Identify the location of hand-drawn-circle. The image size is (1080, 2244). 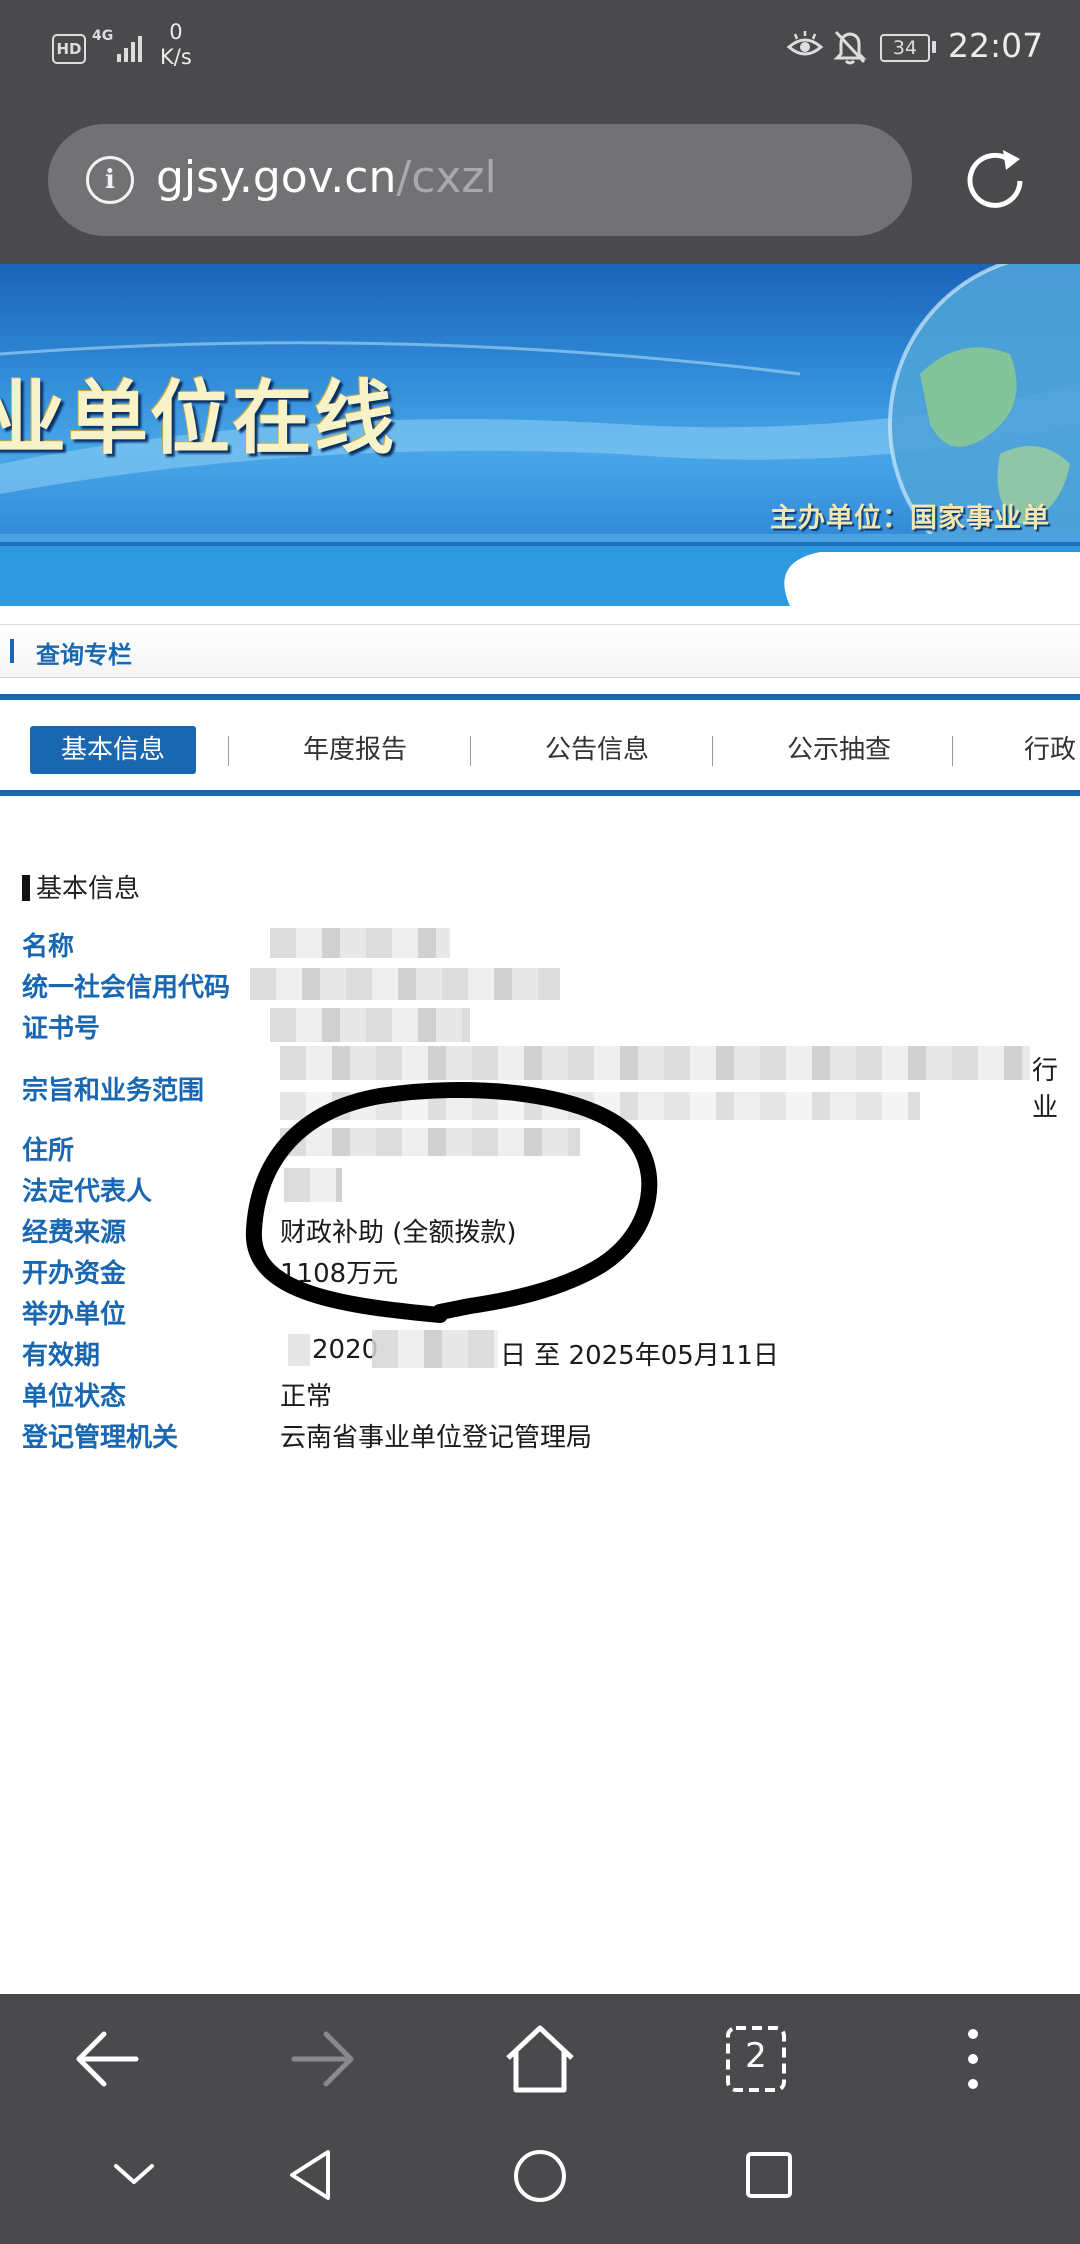
(451, 1202).